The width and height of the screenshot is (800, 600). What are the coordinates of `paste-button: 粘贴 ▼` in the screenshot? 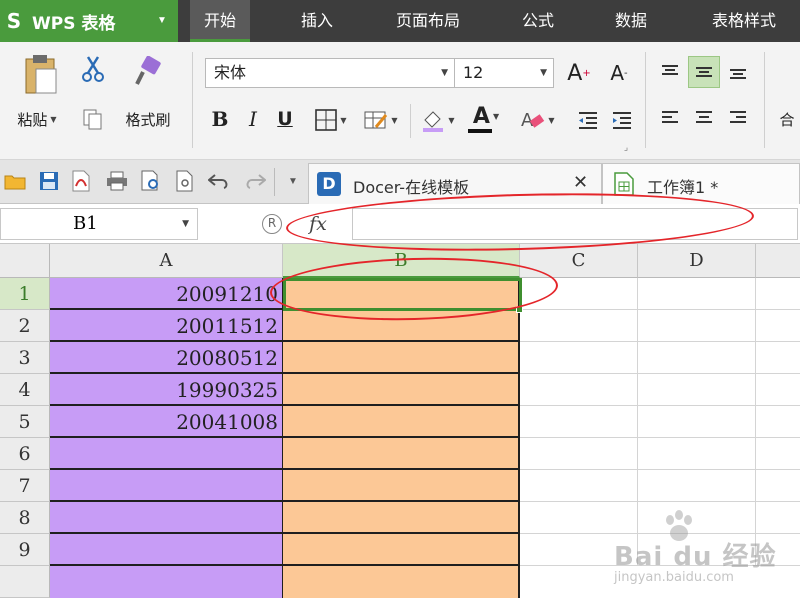 It's located at (37, 119).